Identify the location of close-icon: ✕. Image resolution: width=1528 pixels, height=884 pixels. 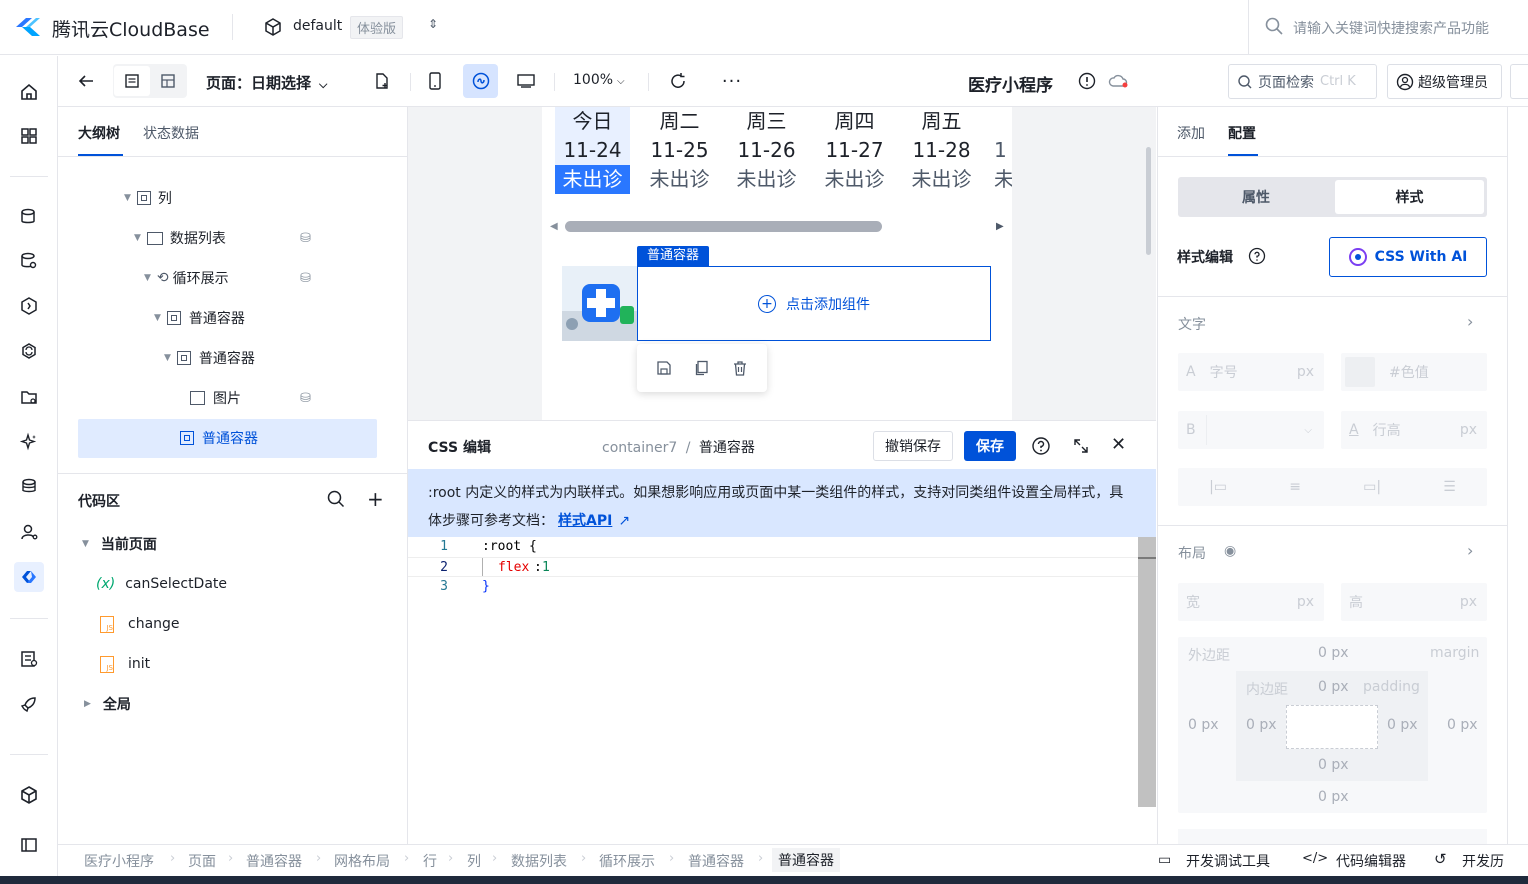
(1118, 444).